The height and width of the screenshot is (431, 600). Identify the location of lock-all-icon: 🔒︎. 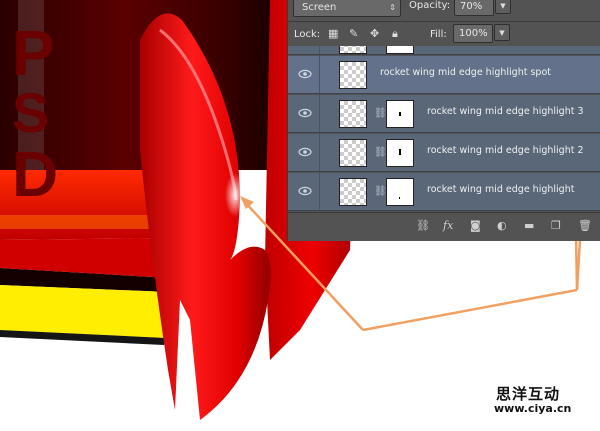
(397, 33).